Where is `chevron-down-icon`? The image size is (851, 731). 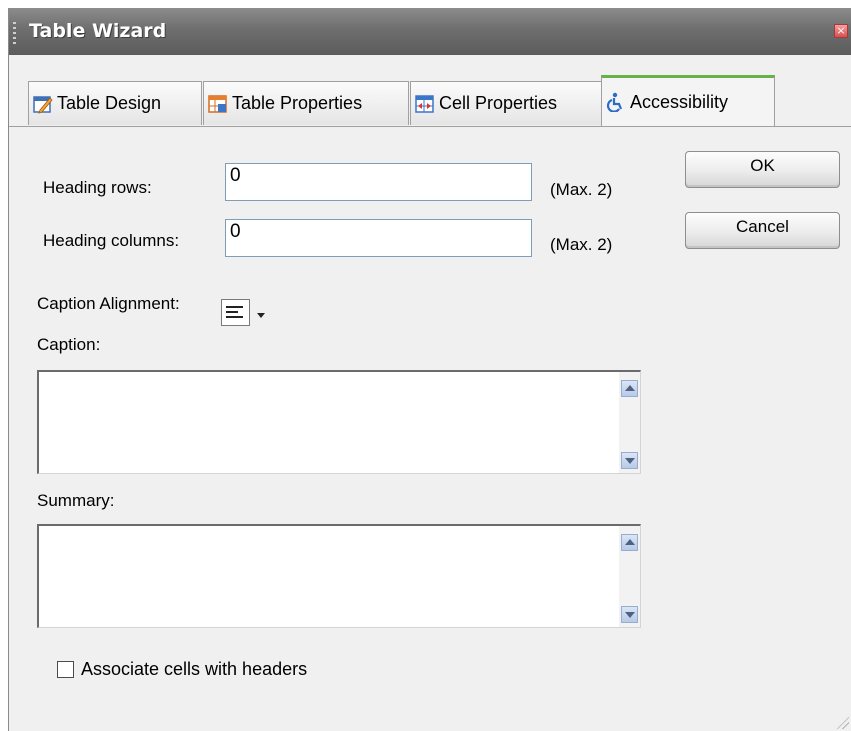
chevron-down-icon is located at coordinates (261, 315).